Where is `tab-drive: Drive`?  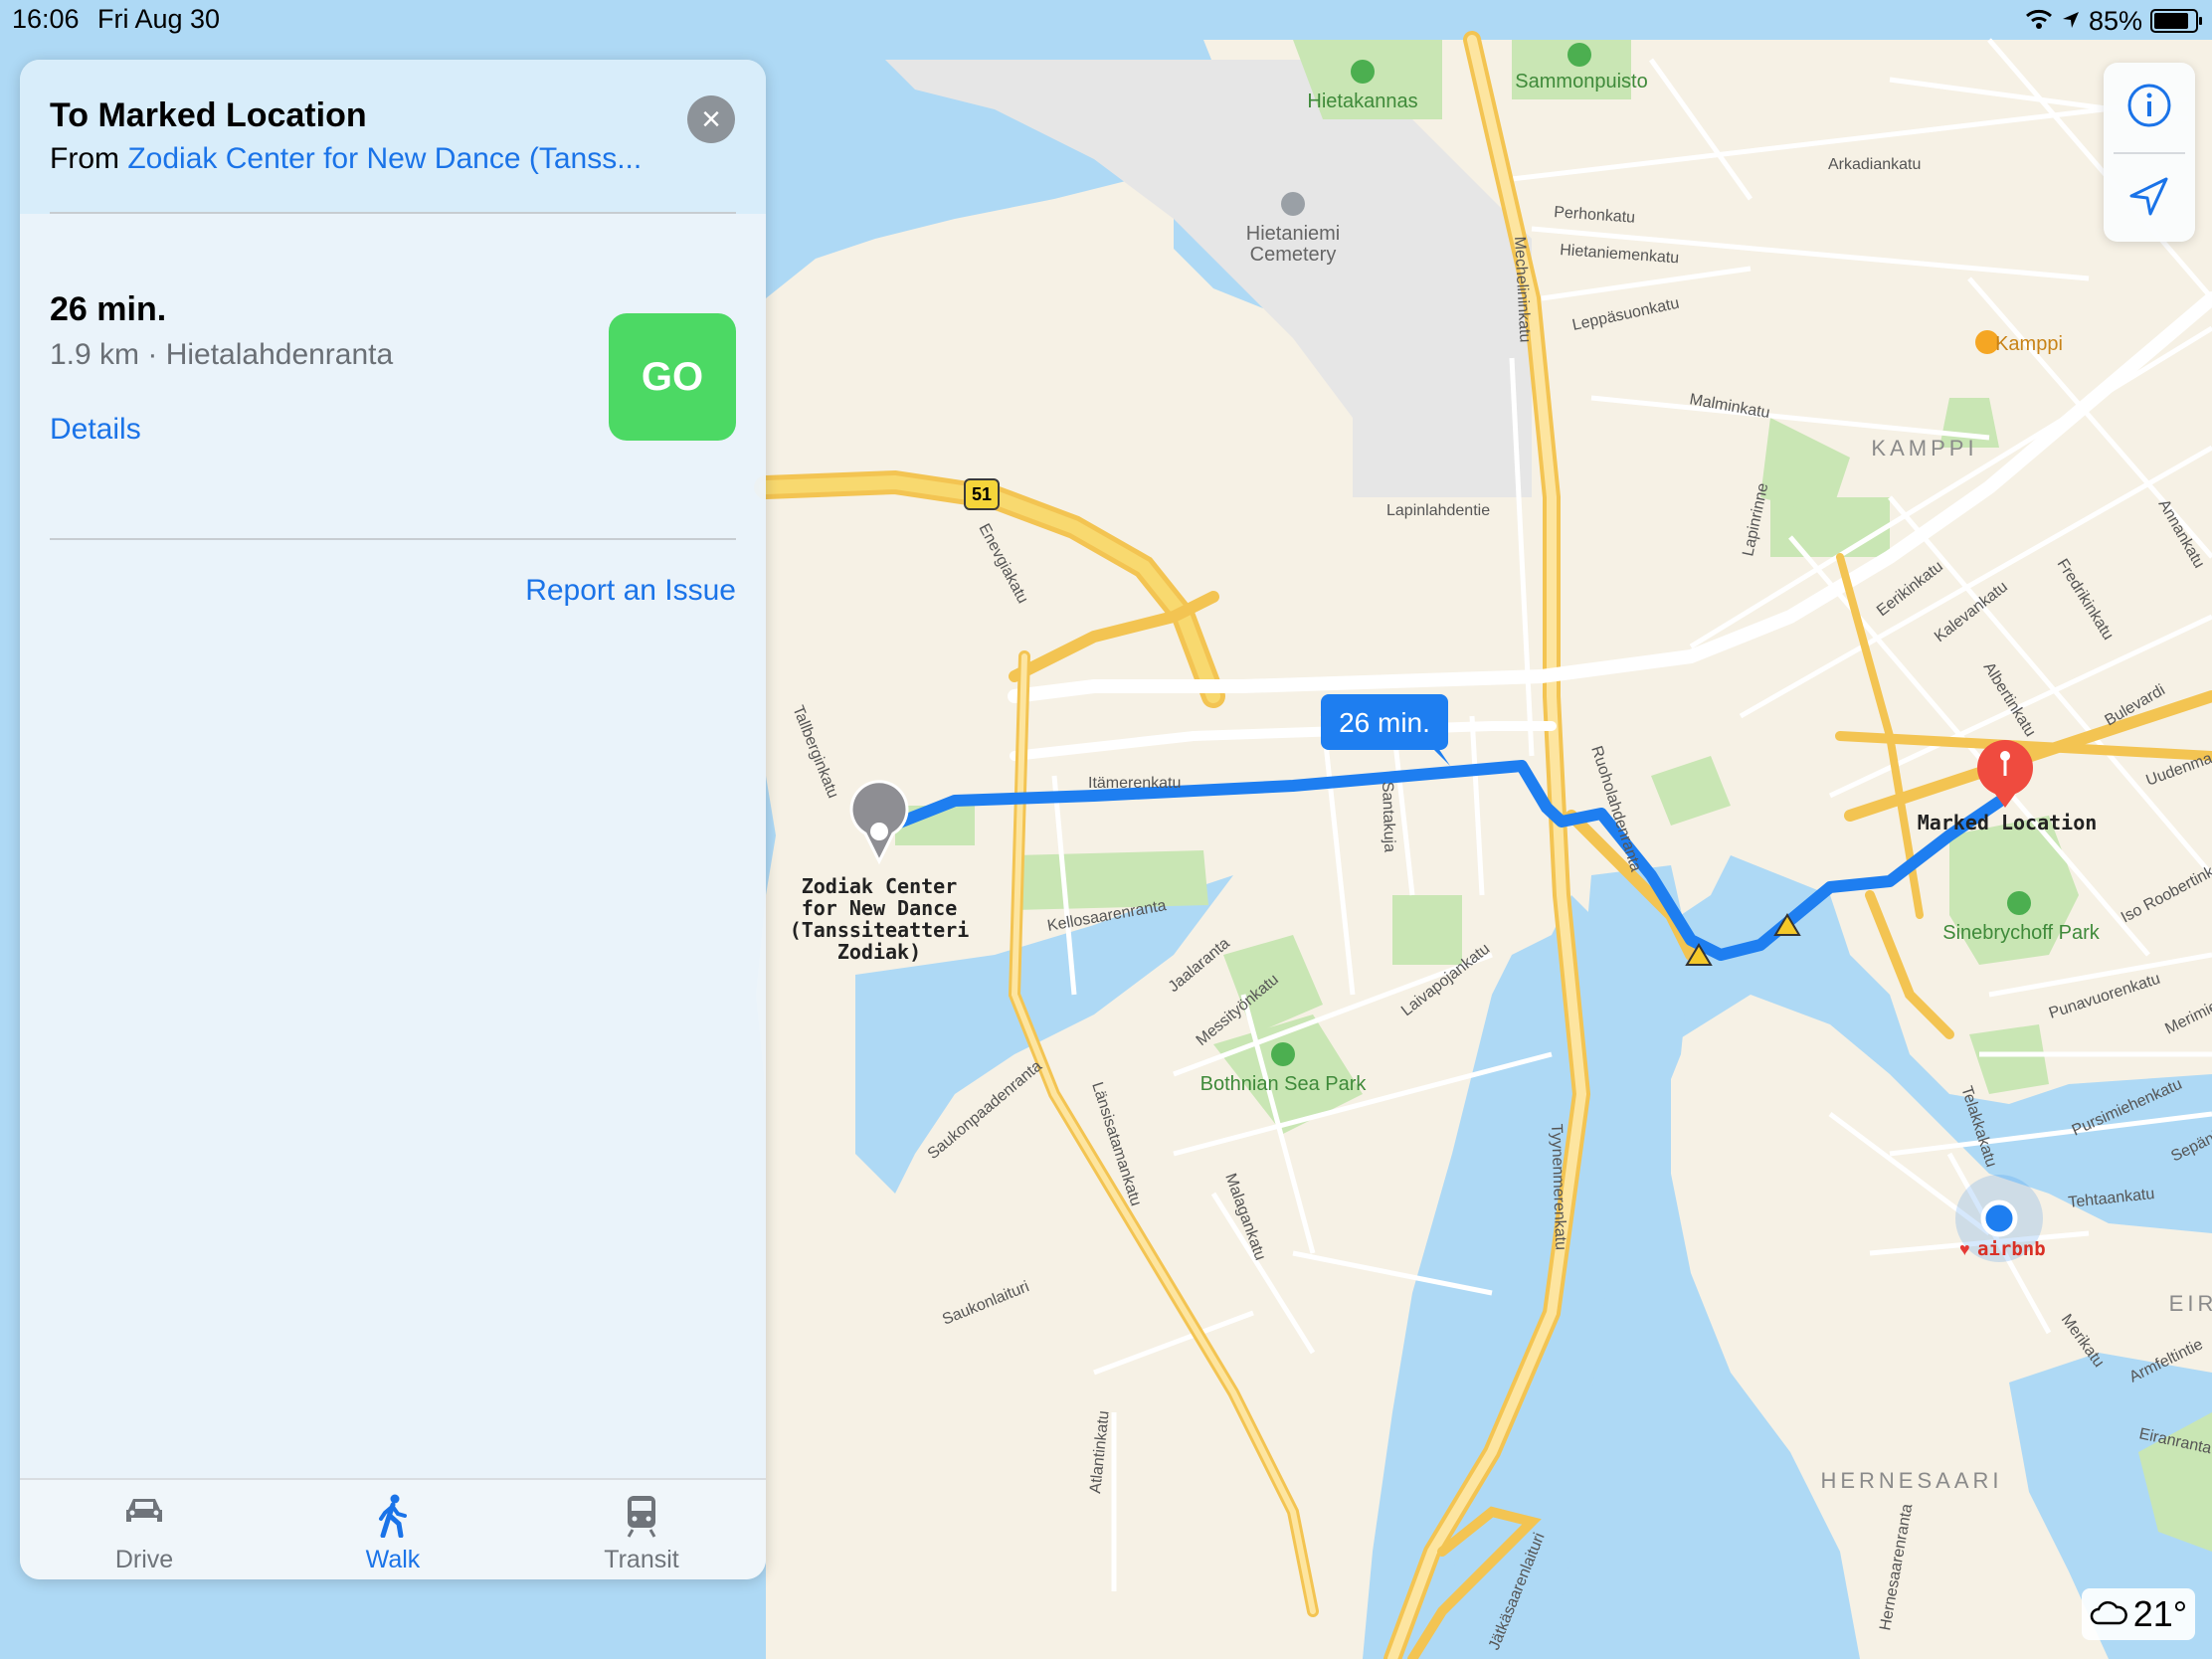
tab-drive: Drive is located at coordinates (144, 1529).